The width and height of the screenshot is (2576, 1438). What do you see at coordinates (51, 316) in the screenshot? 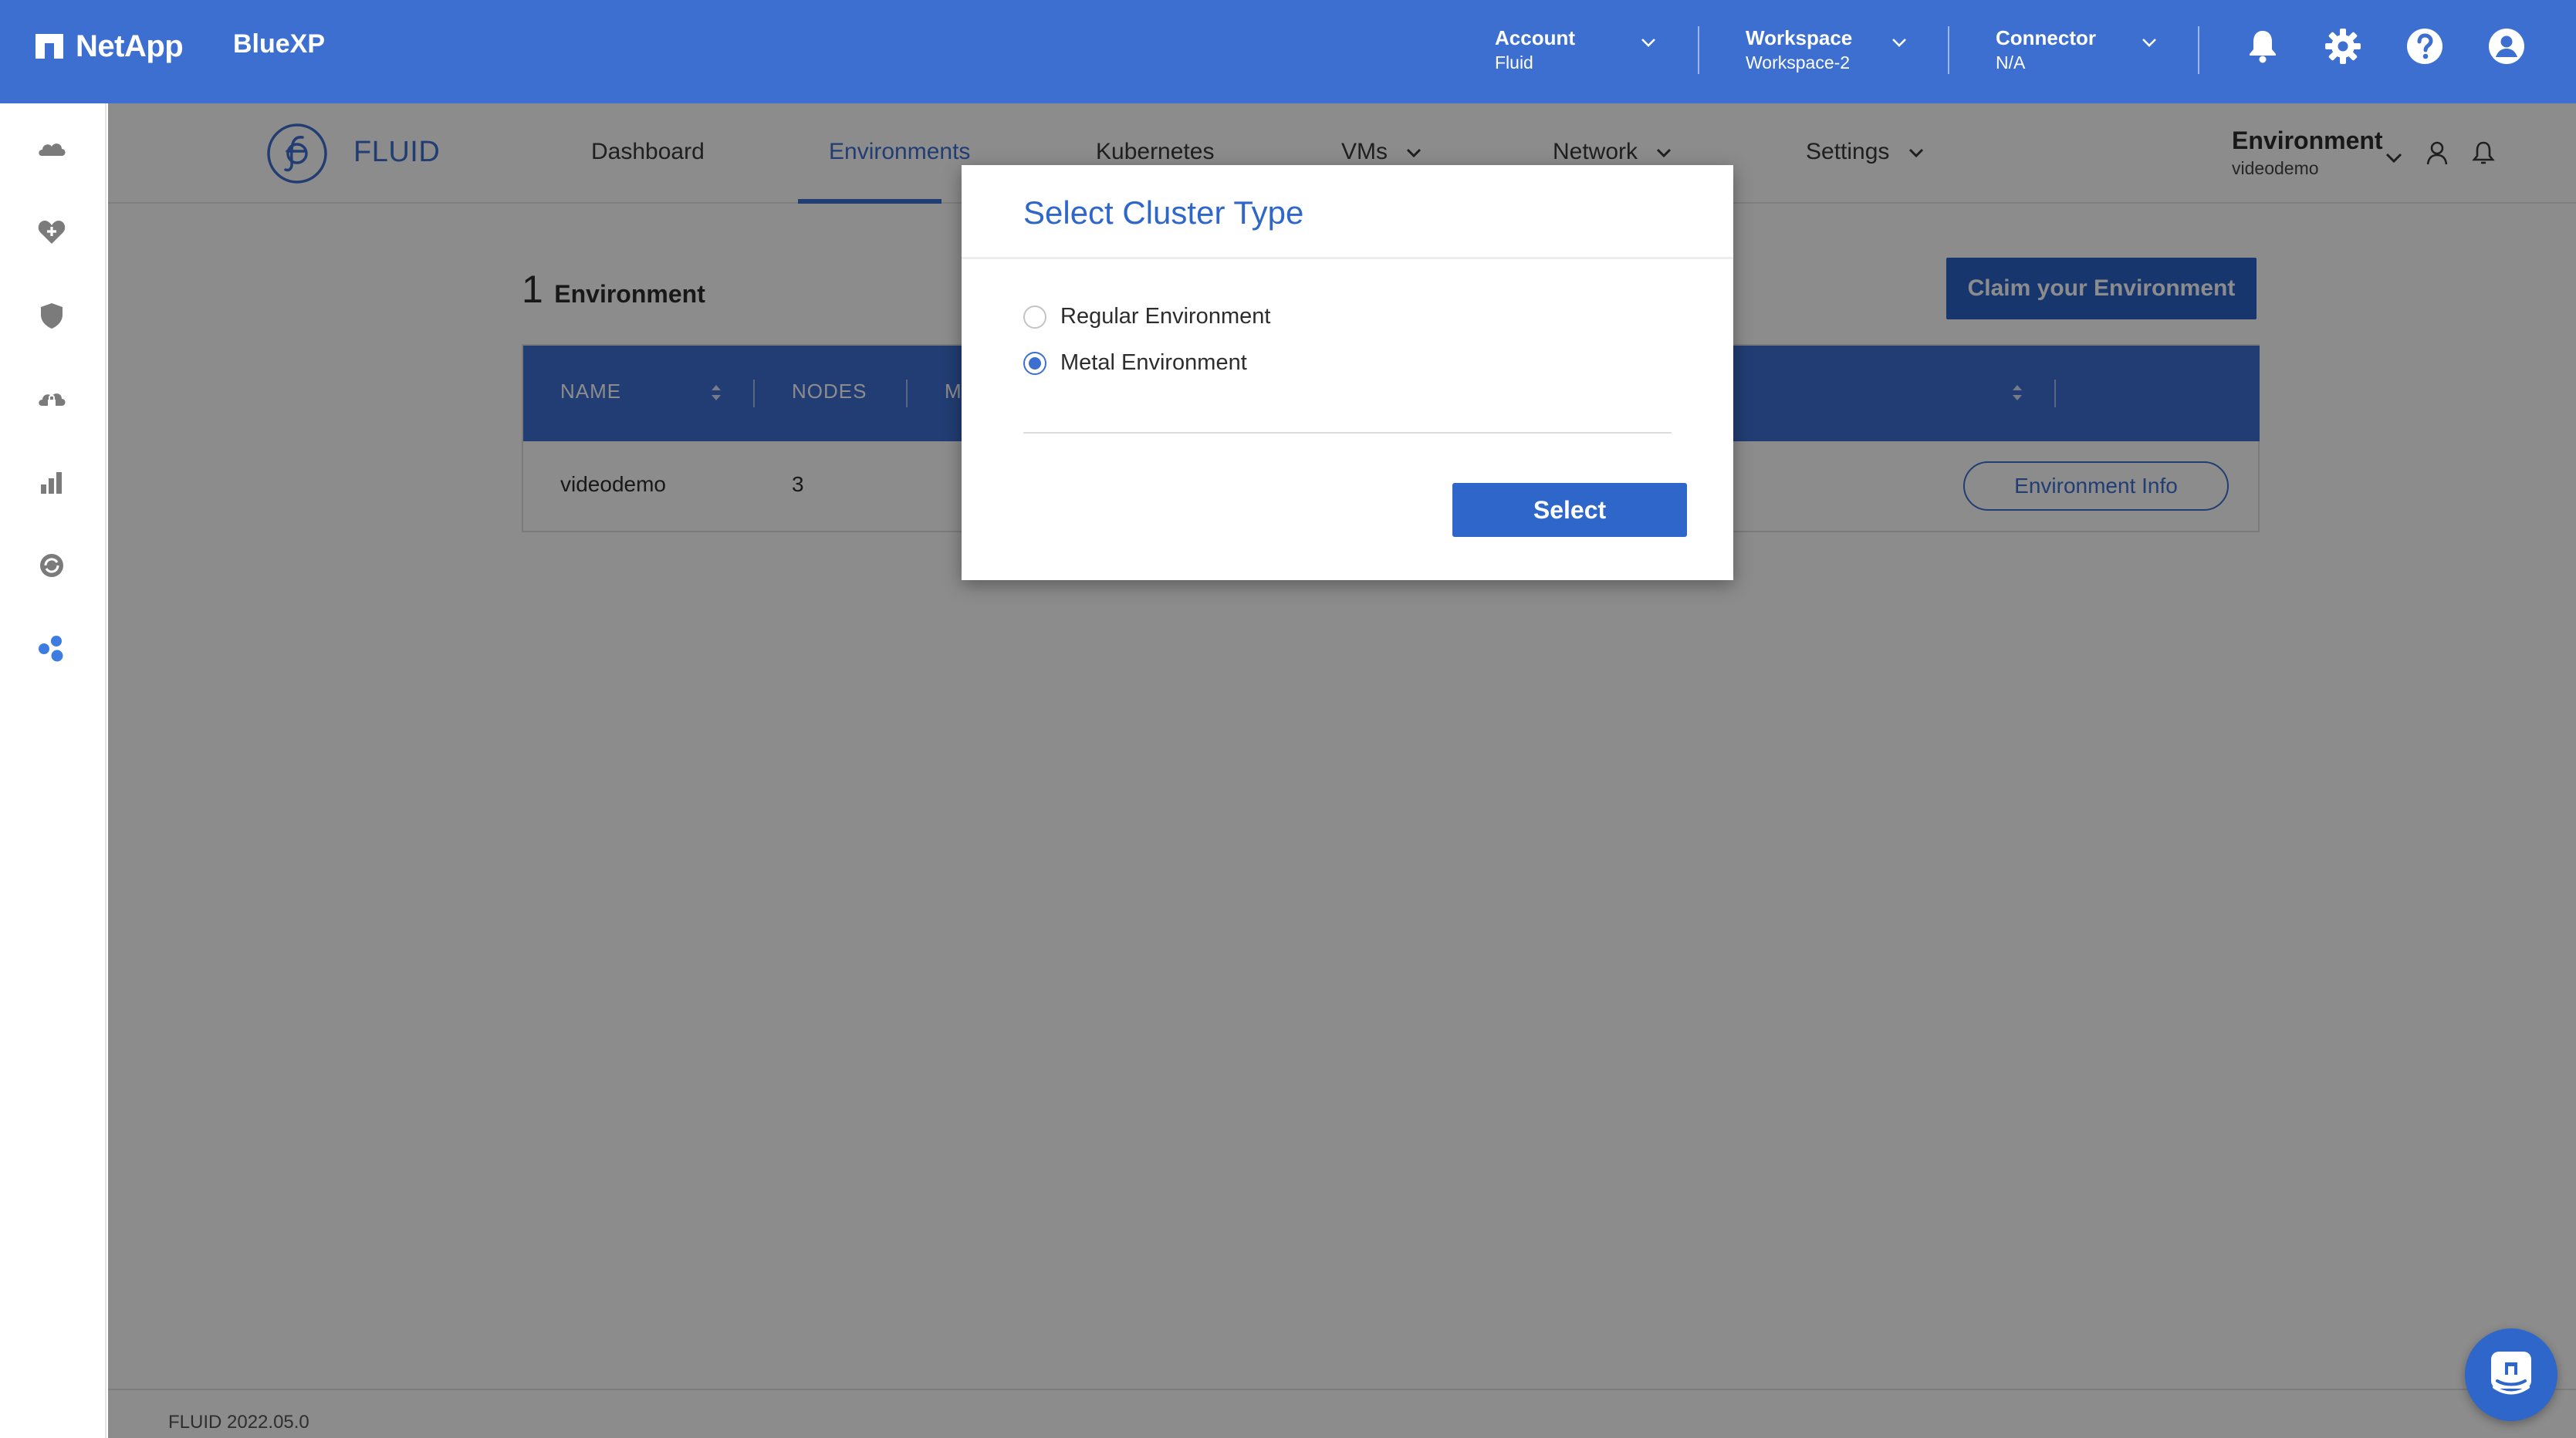
I see `shield-icon` at bounding box center [51, 316].